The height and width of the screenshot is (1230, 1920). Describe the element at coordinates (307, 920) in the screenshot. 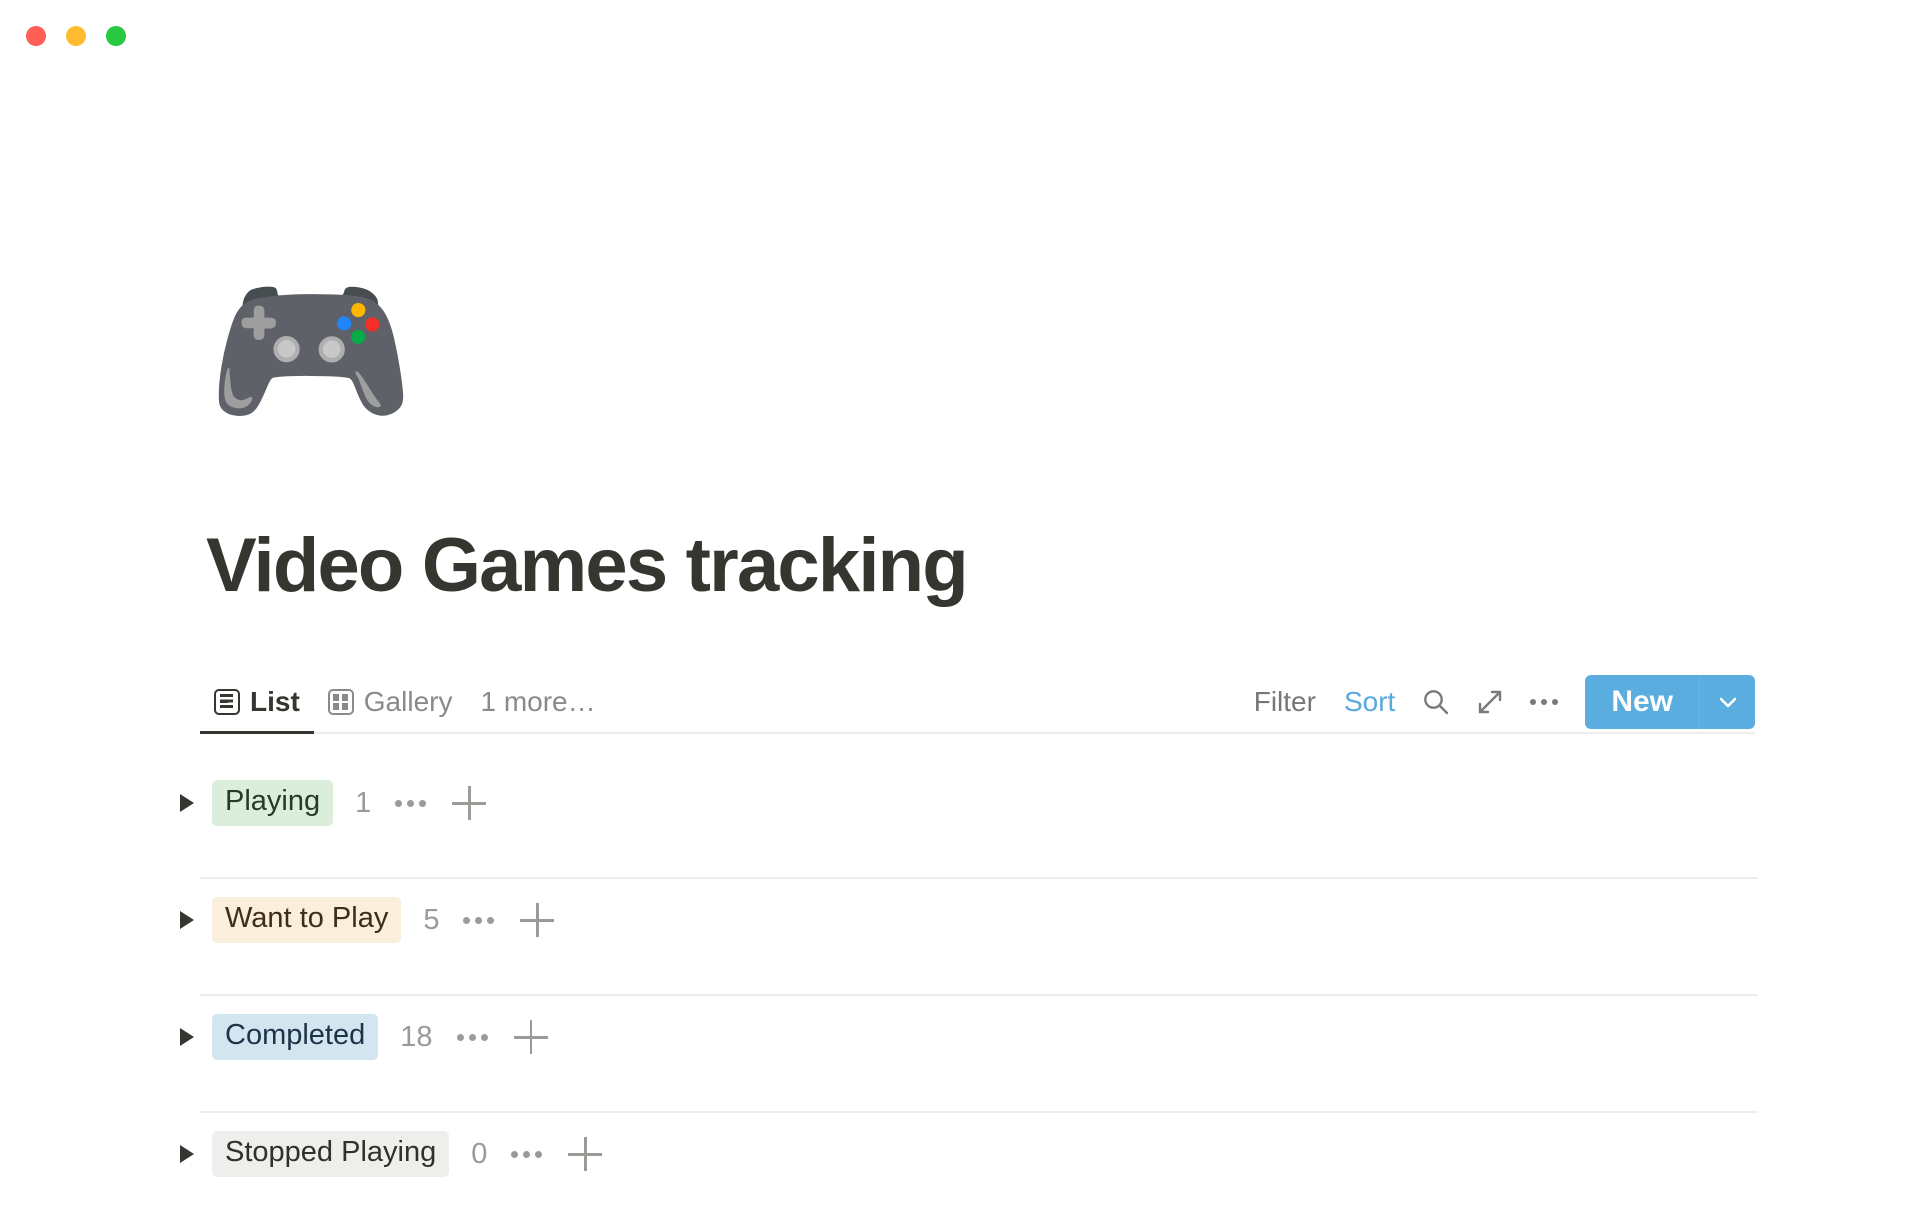

I see `group-status-chip: Want to Play` at that location.